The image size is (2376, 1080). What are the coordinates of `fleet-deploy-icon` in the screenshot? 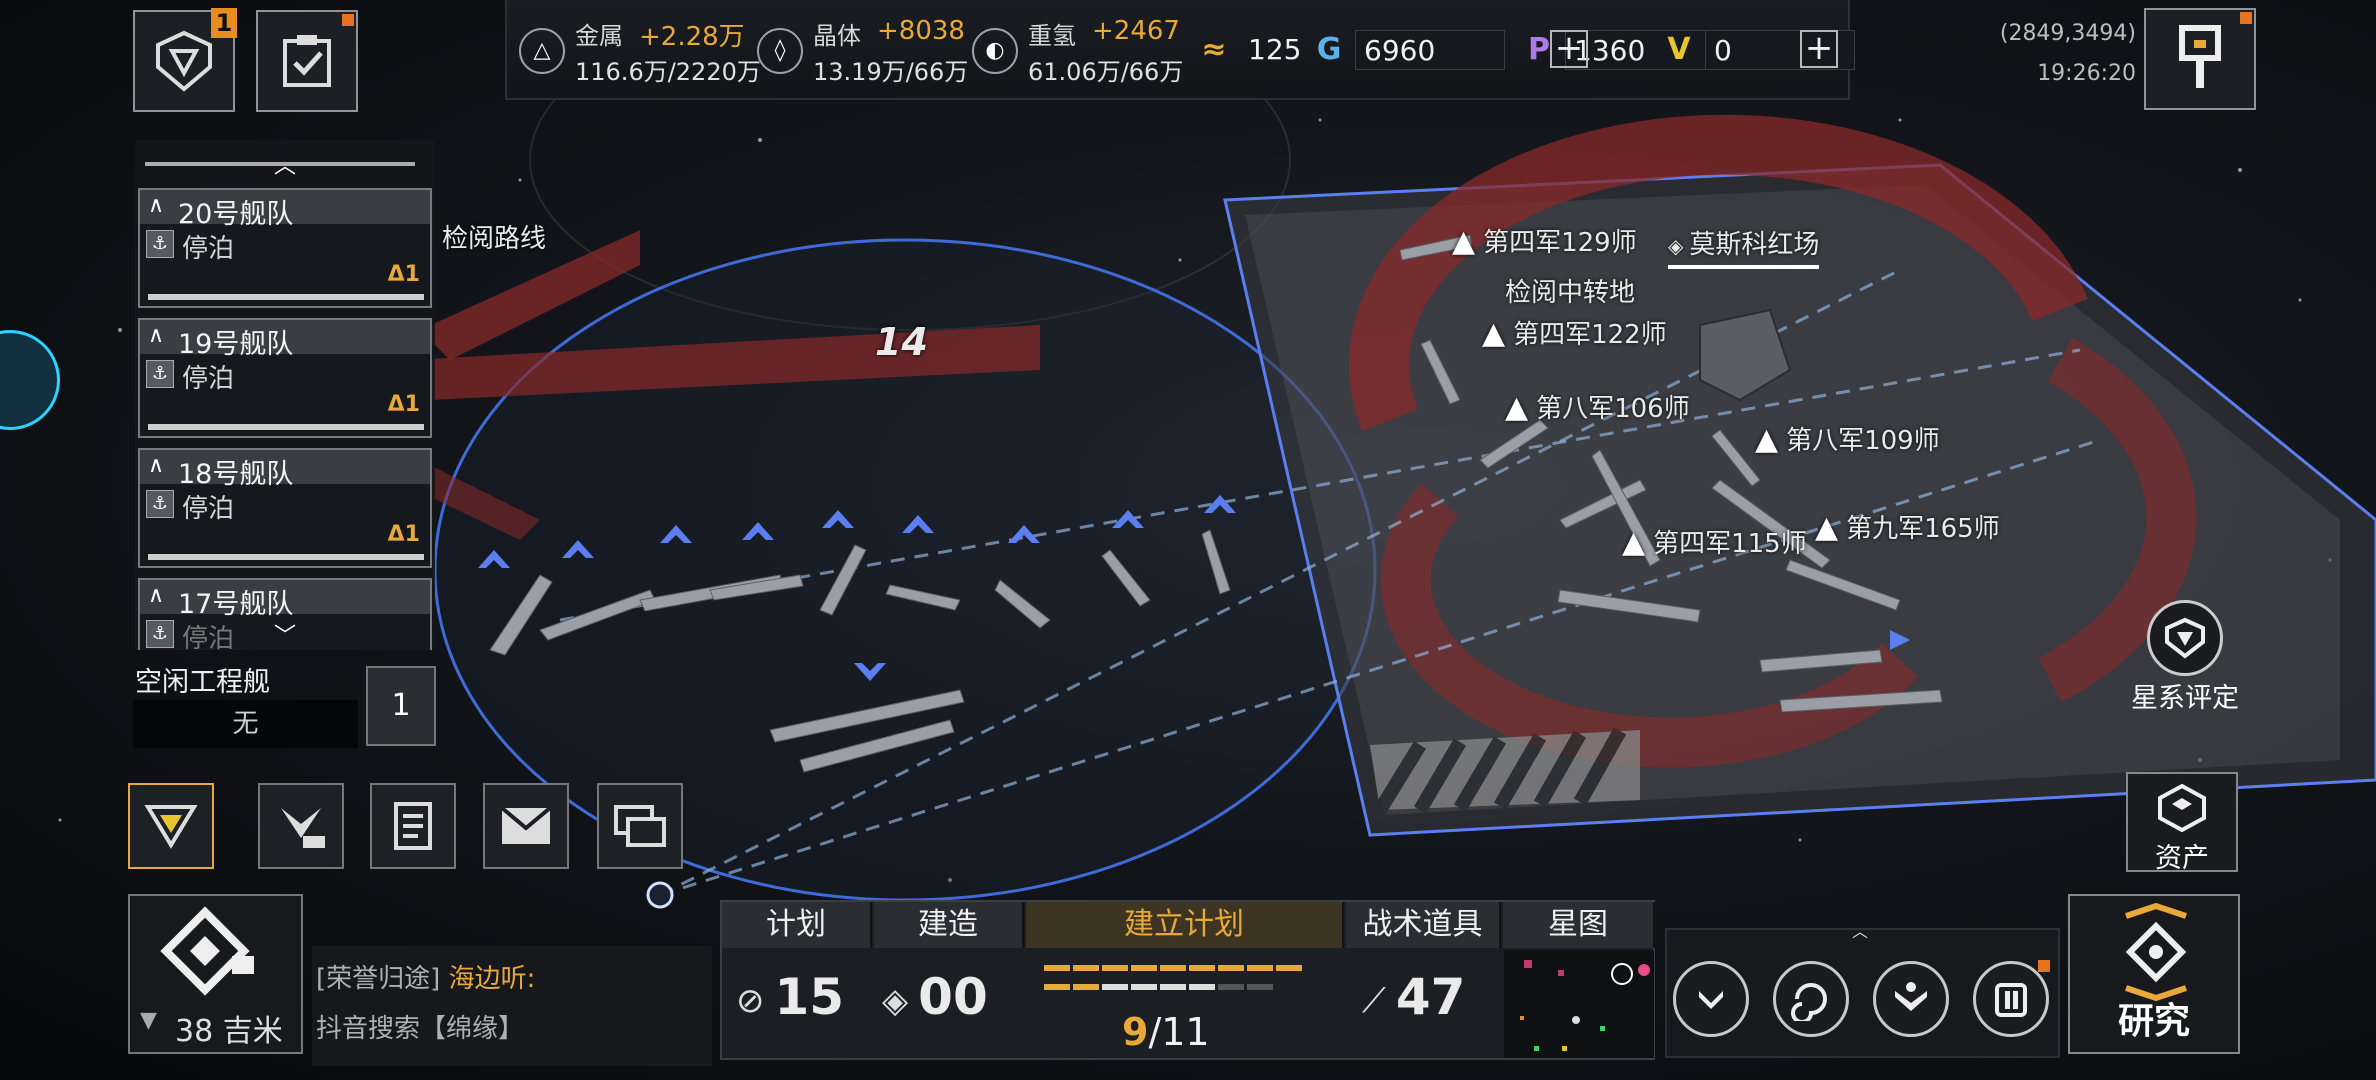 It's located at (303, 828).